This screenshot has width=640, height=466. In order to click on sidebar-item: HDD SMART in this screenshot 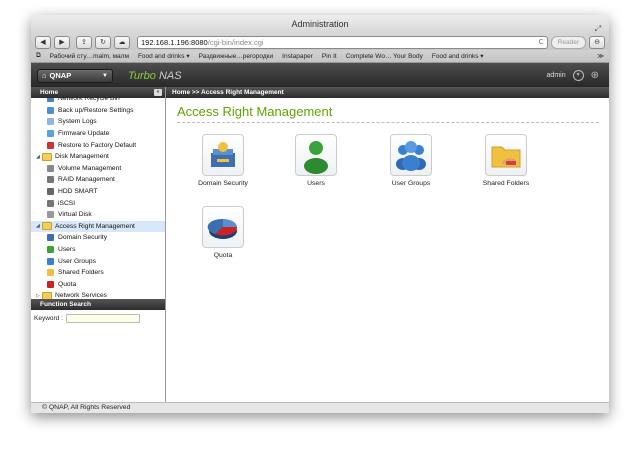, I will do `click(98, 192)`.